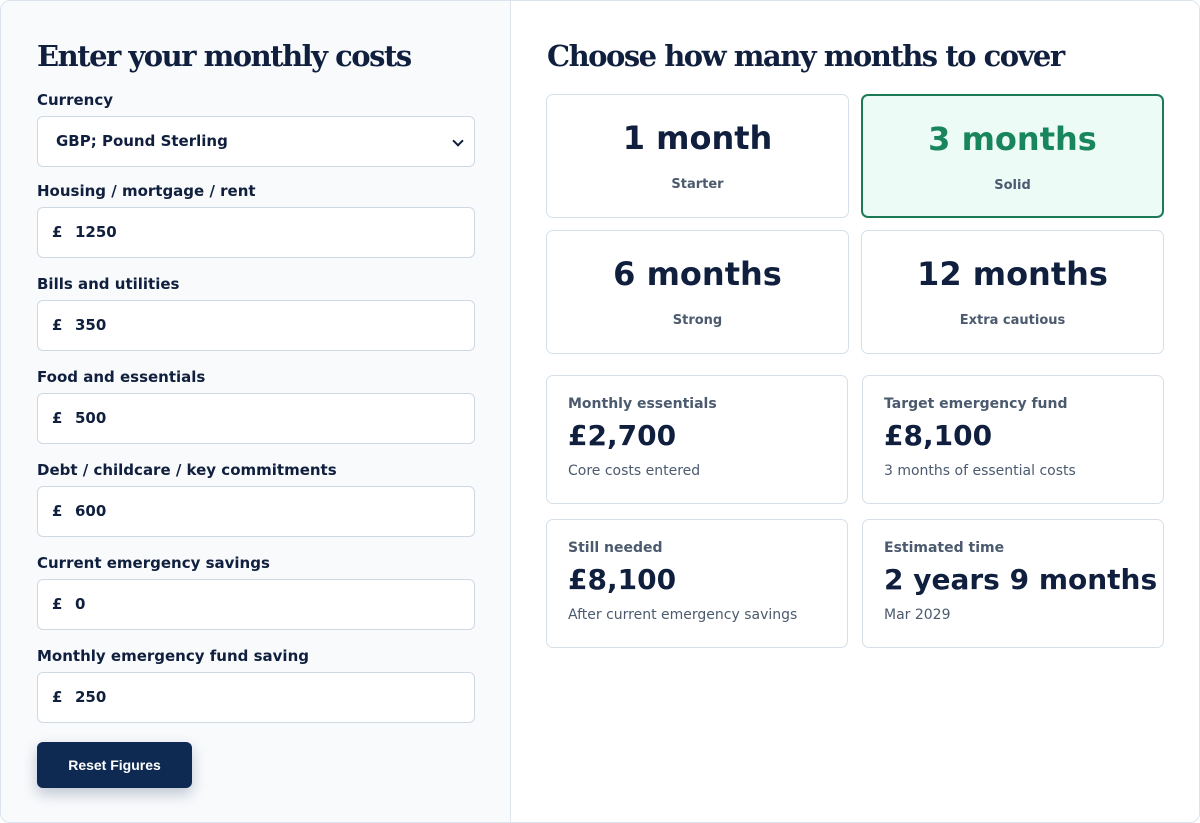 The width and height of the screenshot is (1200, 823). Describe the element at coordinates (256, 697) in the screenshot. I see `monthly-saving-input: £ 250` at that location.